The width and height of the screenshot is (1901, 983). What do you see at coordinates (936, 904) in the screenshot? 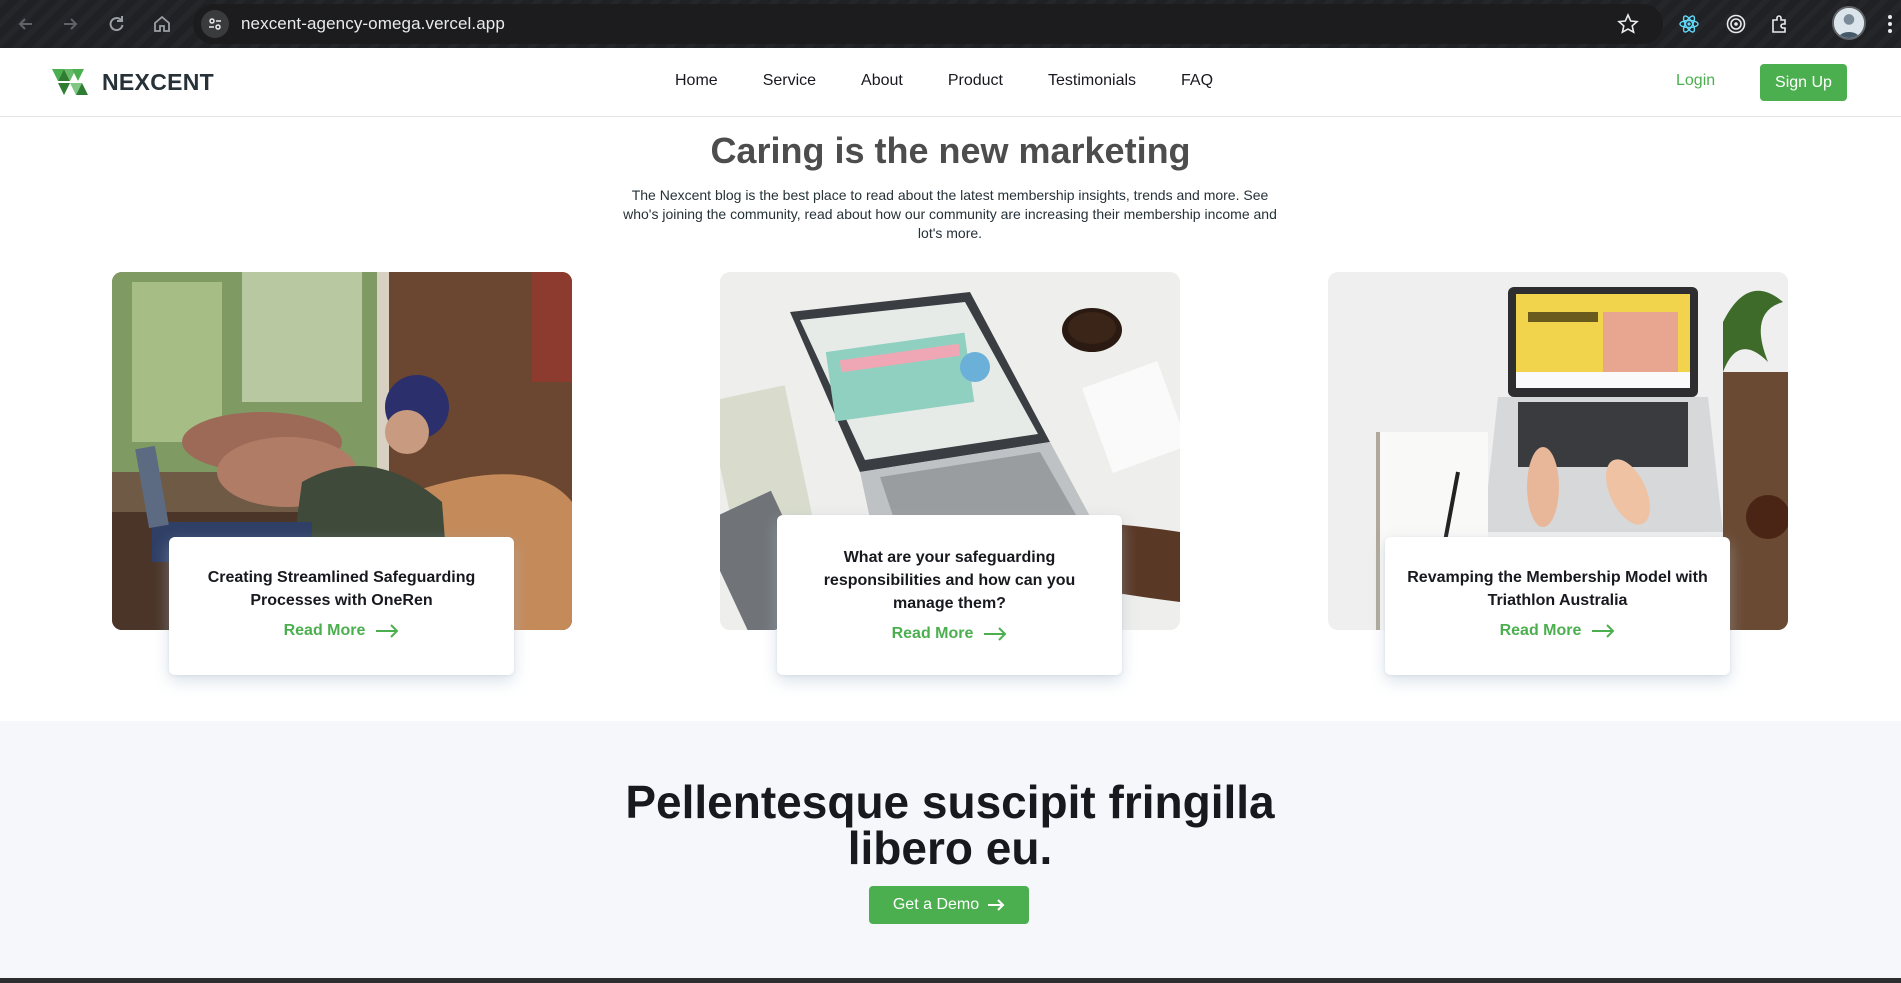
I see `get-demo-label: Get a Demo` at bounding box center [936, 904].